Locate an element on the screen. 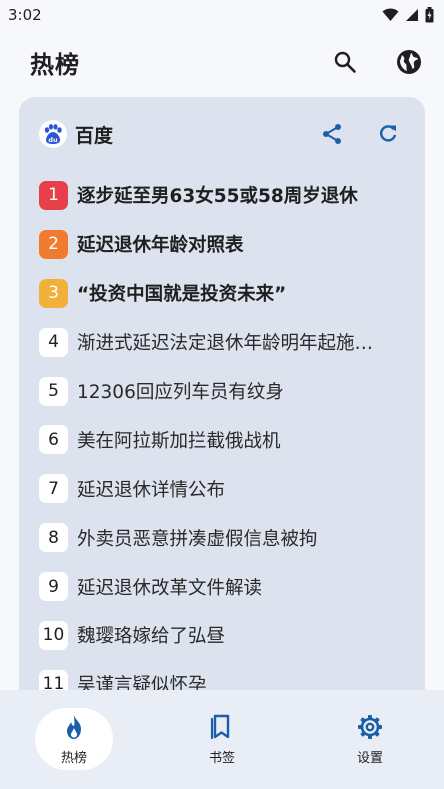 The height and width of the screenshot is (789, 444). list-item: 7 延迟退休详情公布 is located at coordinates (222, 488).